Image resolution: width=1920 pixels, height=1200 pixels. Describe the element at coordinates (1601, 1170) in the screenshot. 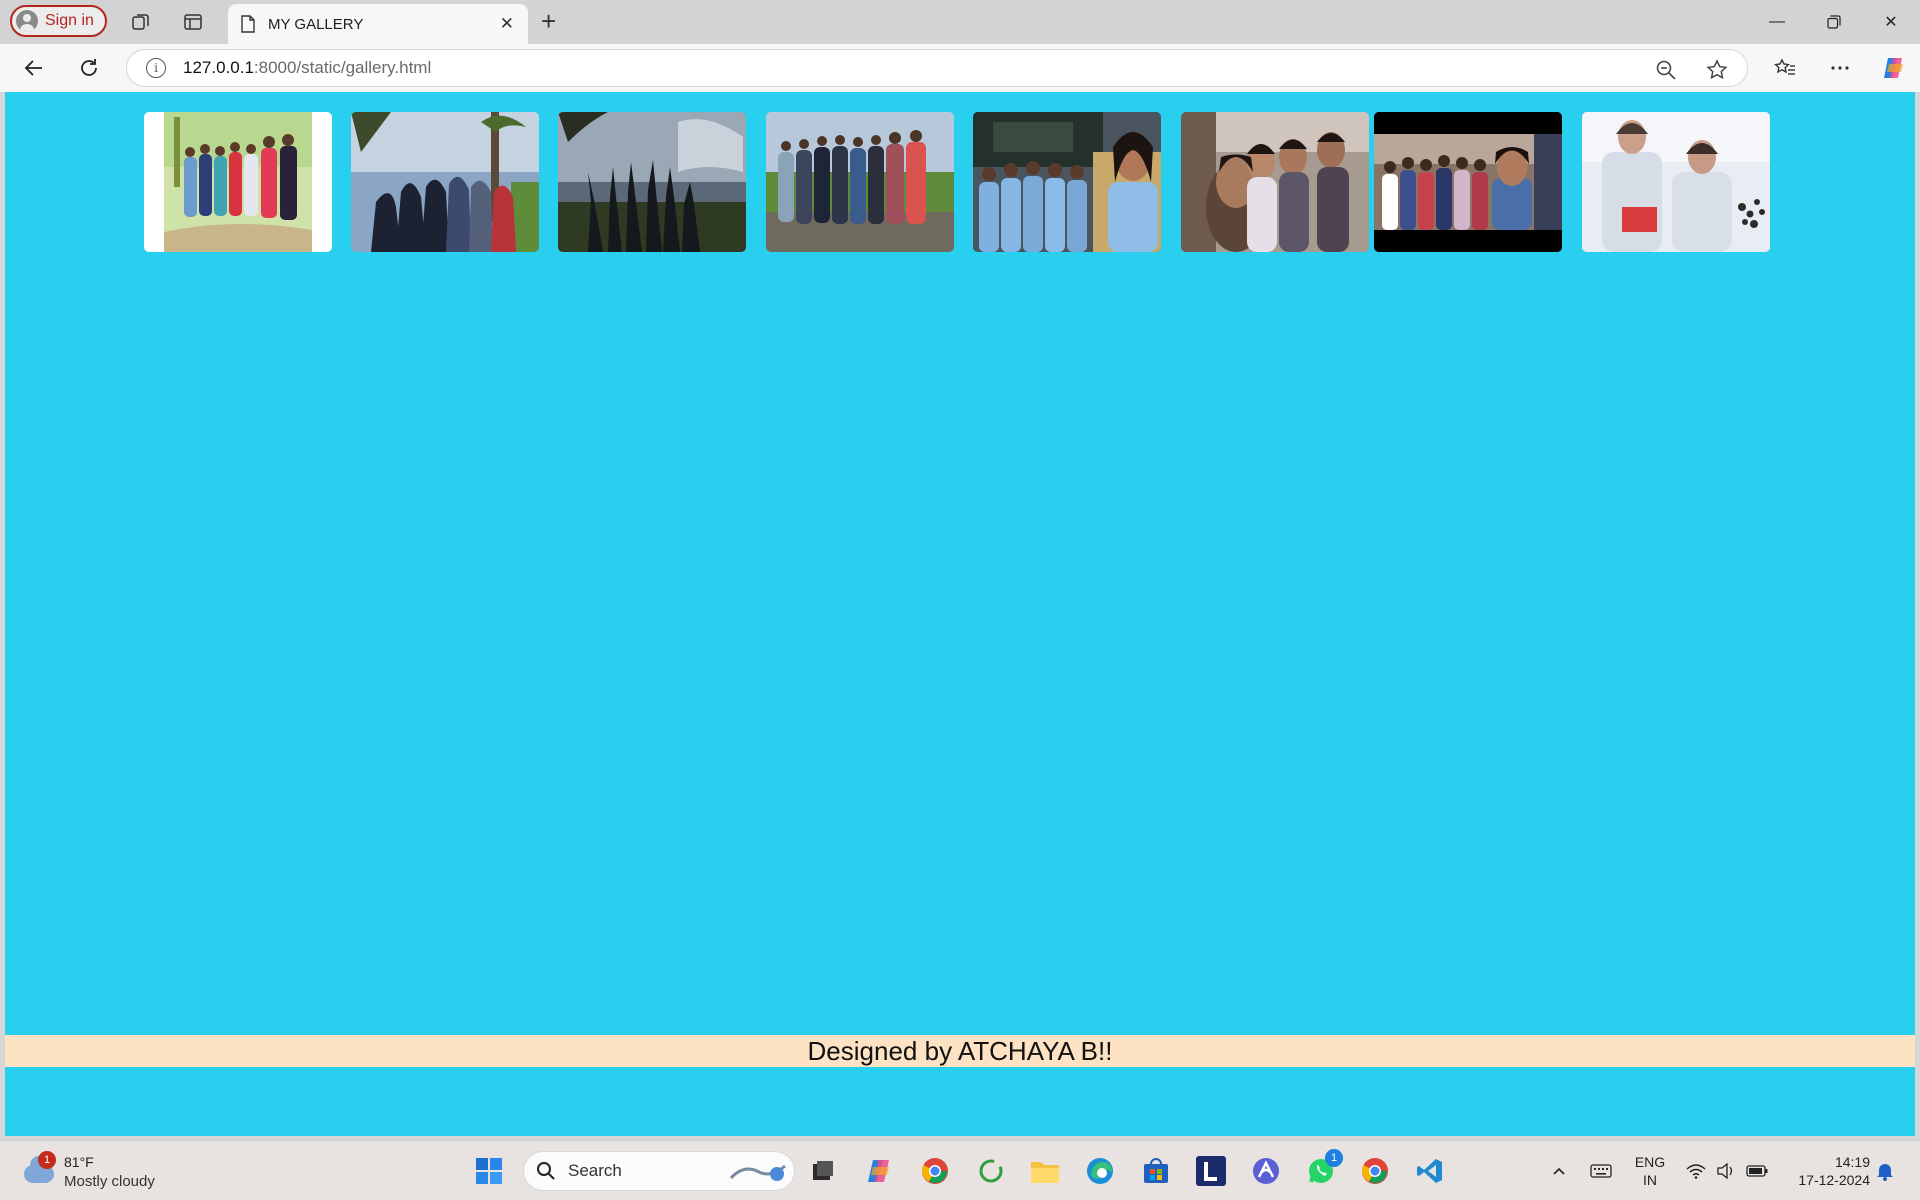

I see `keyboard-icon` at that location.